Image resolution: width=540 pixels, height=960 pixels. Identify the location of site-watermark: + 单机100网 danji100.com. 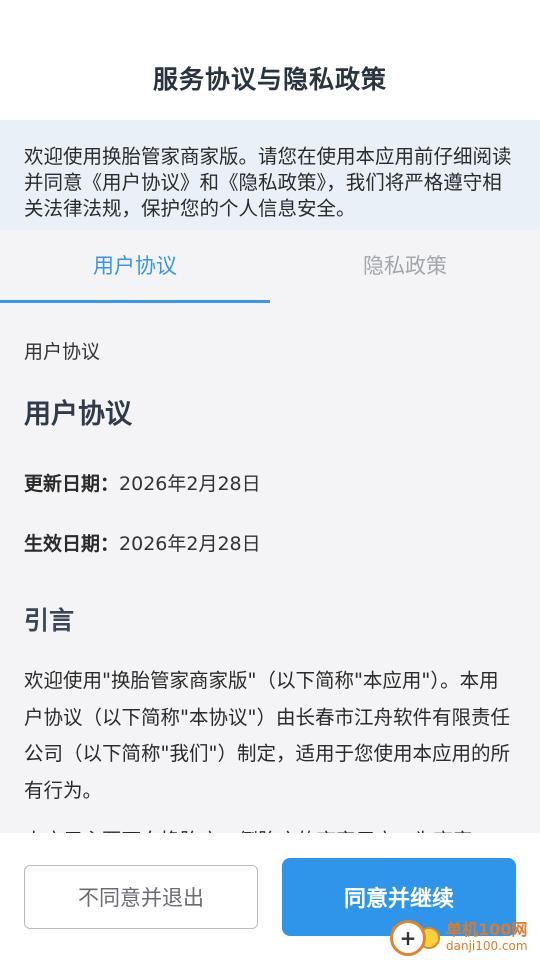
(465, 937).